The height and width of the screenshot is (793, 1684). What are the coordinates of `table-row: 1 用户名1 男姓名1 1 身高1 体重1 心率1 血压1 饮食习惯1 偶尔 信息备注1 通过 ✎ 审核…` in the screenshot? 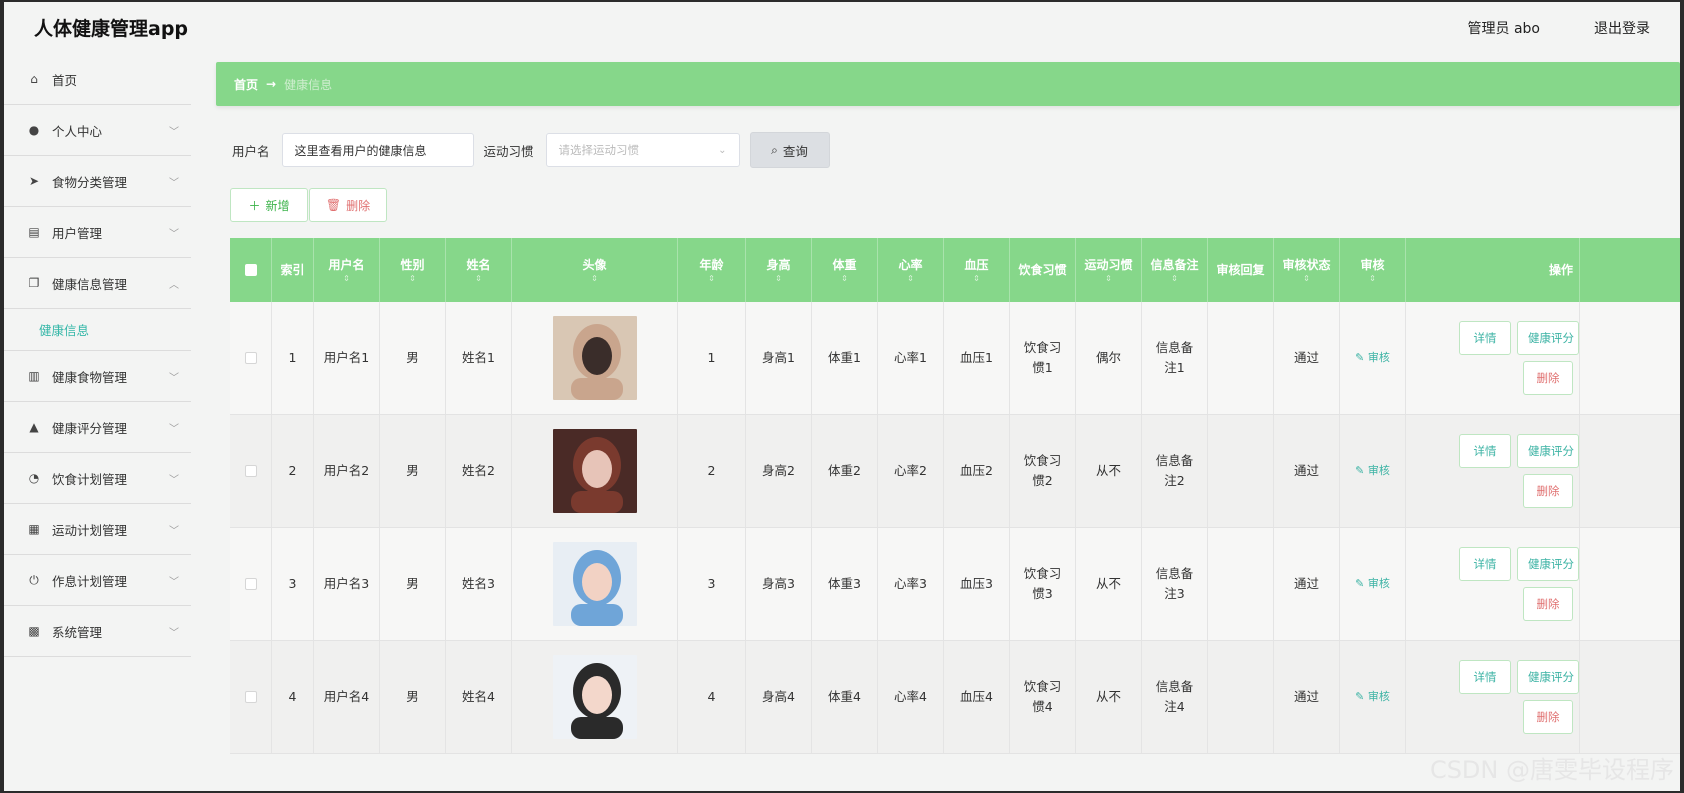 It's located at (955, 358).